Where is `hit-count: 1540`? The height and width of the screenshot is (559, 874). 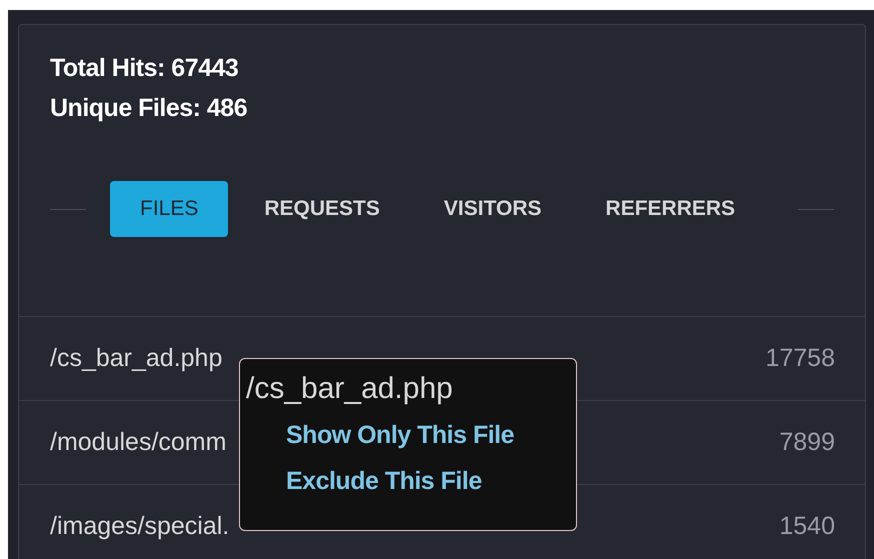 hit-count: 1540 is located at coordinates (807, 526).